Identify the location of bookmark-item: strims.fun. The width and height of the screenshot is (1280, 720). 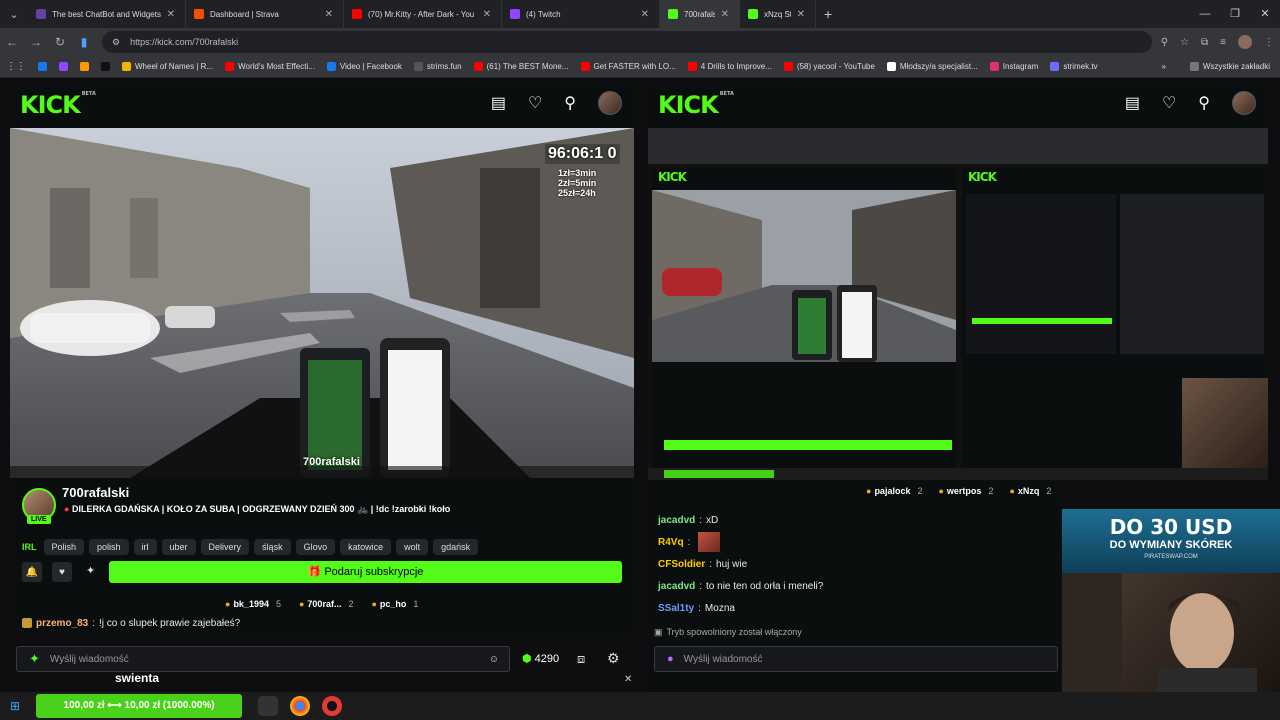
(438, 66).